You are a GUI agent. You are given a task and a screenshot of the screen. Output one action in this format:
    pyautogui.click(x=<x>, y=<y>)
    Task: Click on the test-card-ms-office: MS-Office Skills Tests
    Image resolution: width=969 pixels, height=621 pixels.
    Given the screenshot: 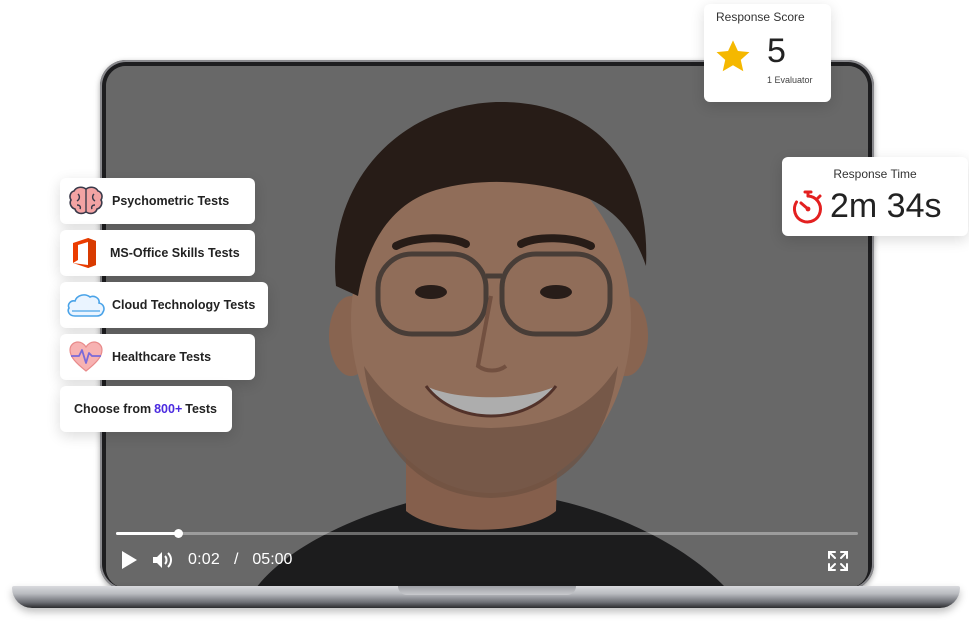 What is the action you would take?
    pyautogui.click(x=157, y=253)
    